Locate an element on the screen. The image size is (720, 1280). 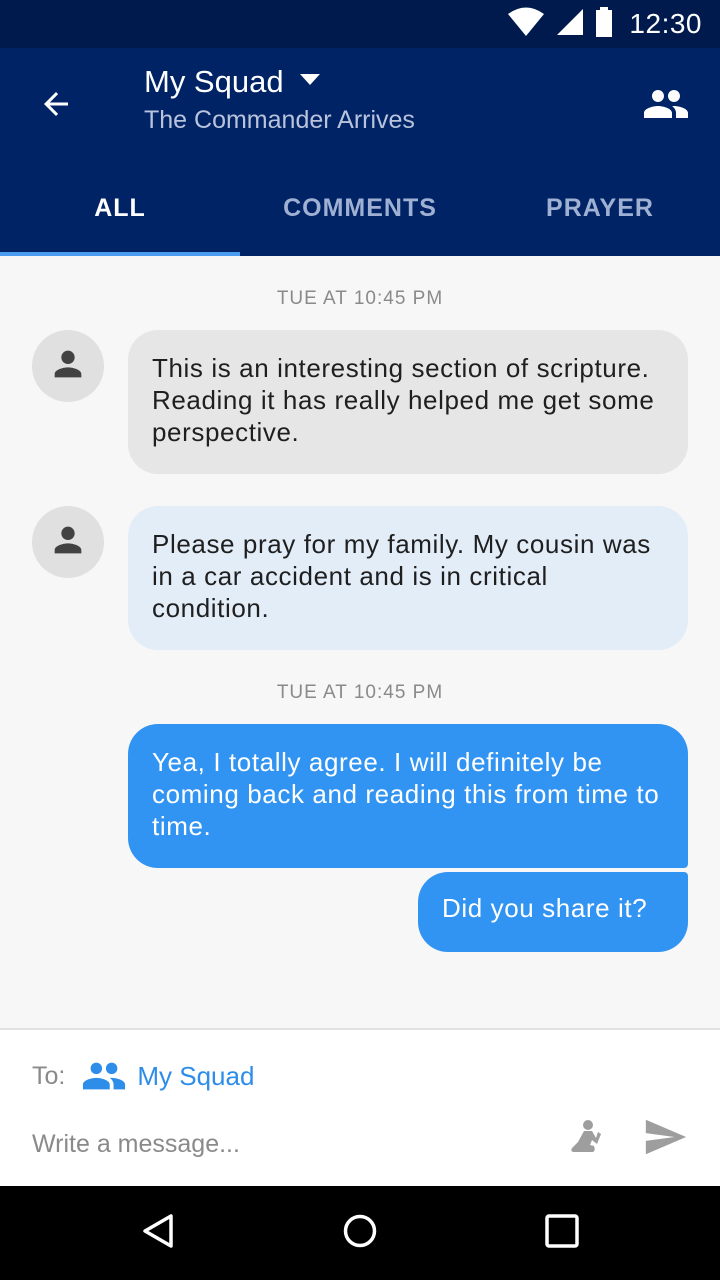
recipient-label: To: is located at coordinates (49, 1075).